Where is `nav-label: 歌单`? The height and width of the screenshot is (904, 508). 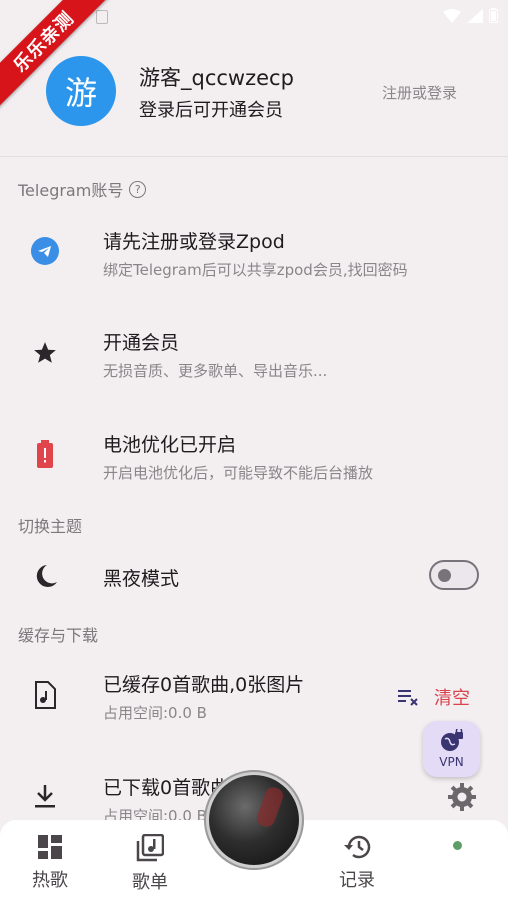 nav-label: 歌单 is located at coordinates (150, 882).